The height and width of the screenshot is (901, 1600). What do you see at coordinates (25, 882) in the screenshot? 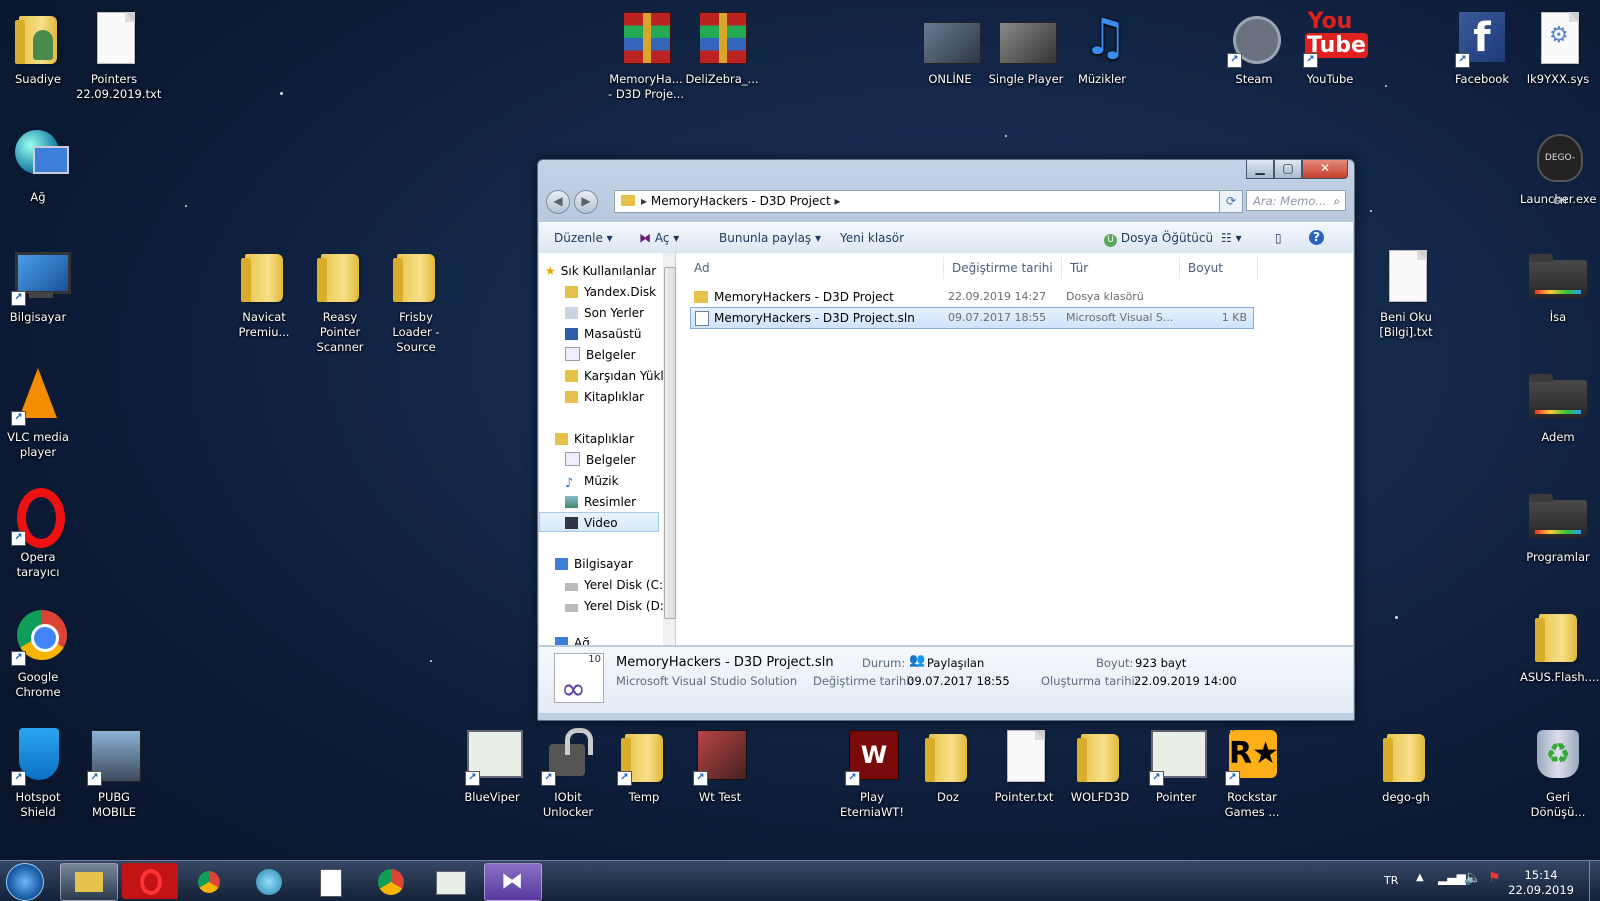
I see `start-button` at bounding box center [25, 882].